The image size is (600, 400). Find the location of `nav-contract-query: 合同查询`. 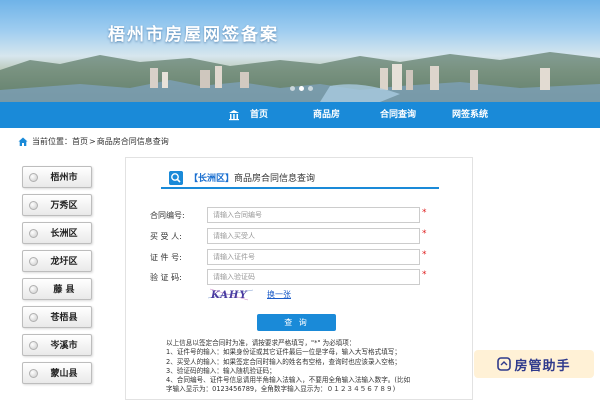

nav-contract-query: 合同查询 is located at coordinates (398, 115).